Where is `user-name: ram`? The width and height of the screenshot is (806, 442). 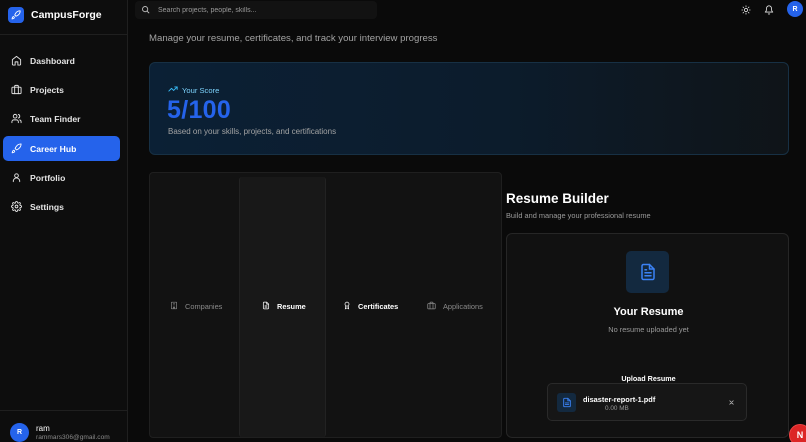 user-name: ram is located at coordinates (43, 428).